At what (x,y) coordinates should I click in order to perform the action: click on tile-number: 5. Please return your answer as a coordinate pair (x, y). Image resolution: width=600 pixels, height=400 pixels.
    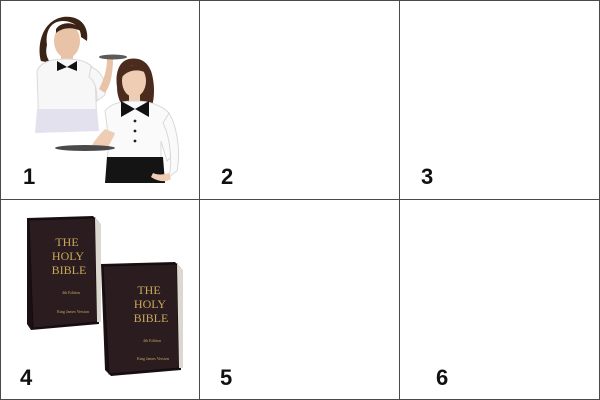
    Looking at the image, I should click on (226, 377).